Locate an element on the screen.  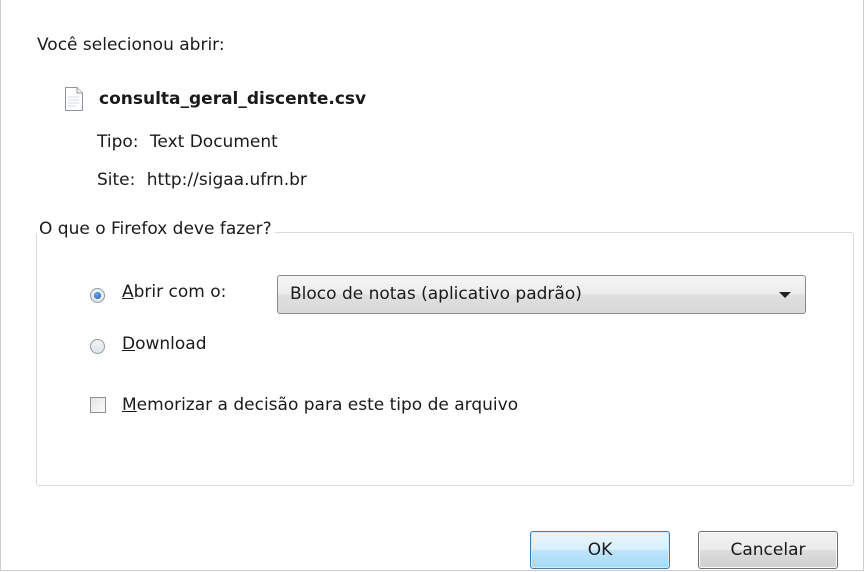
application-select-value: Bloco de notas (aplicativo padrão) is located at coordinates (436, 294).